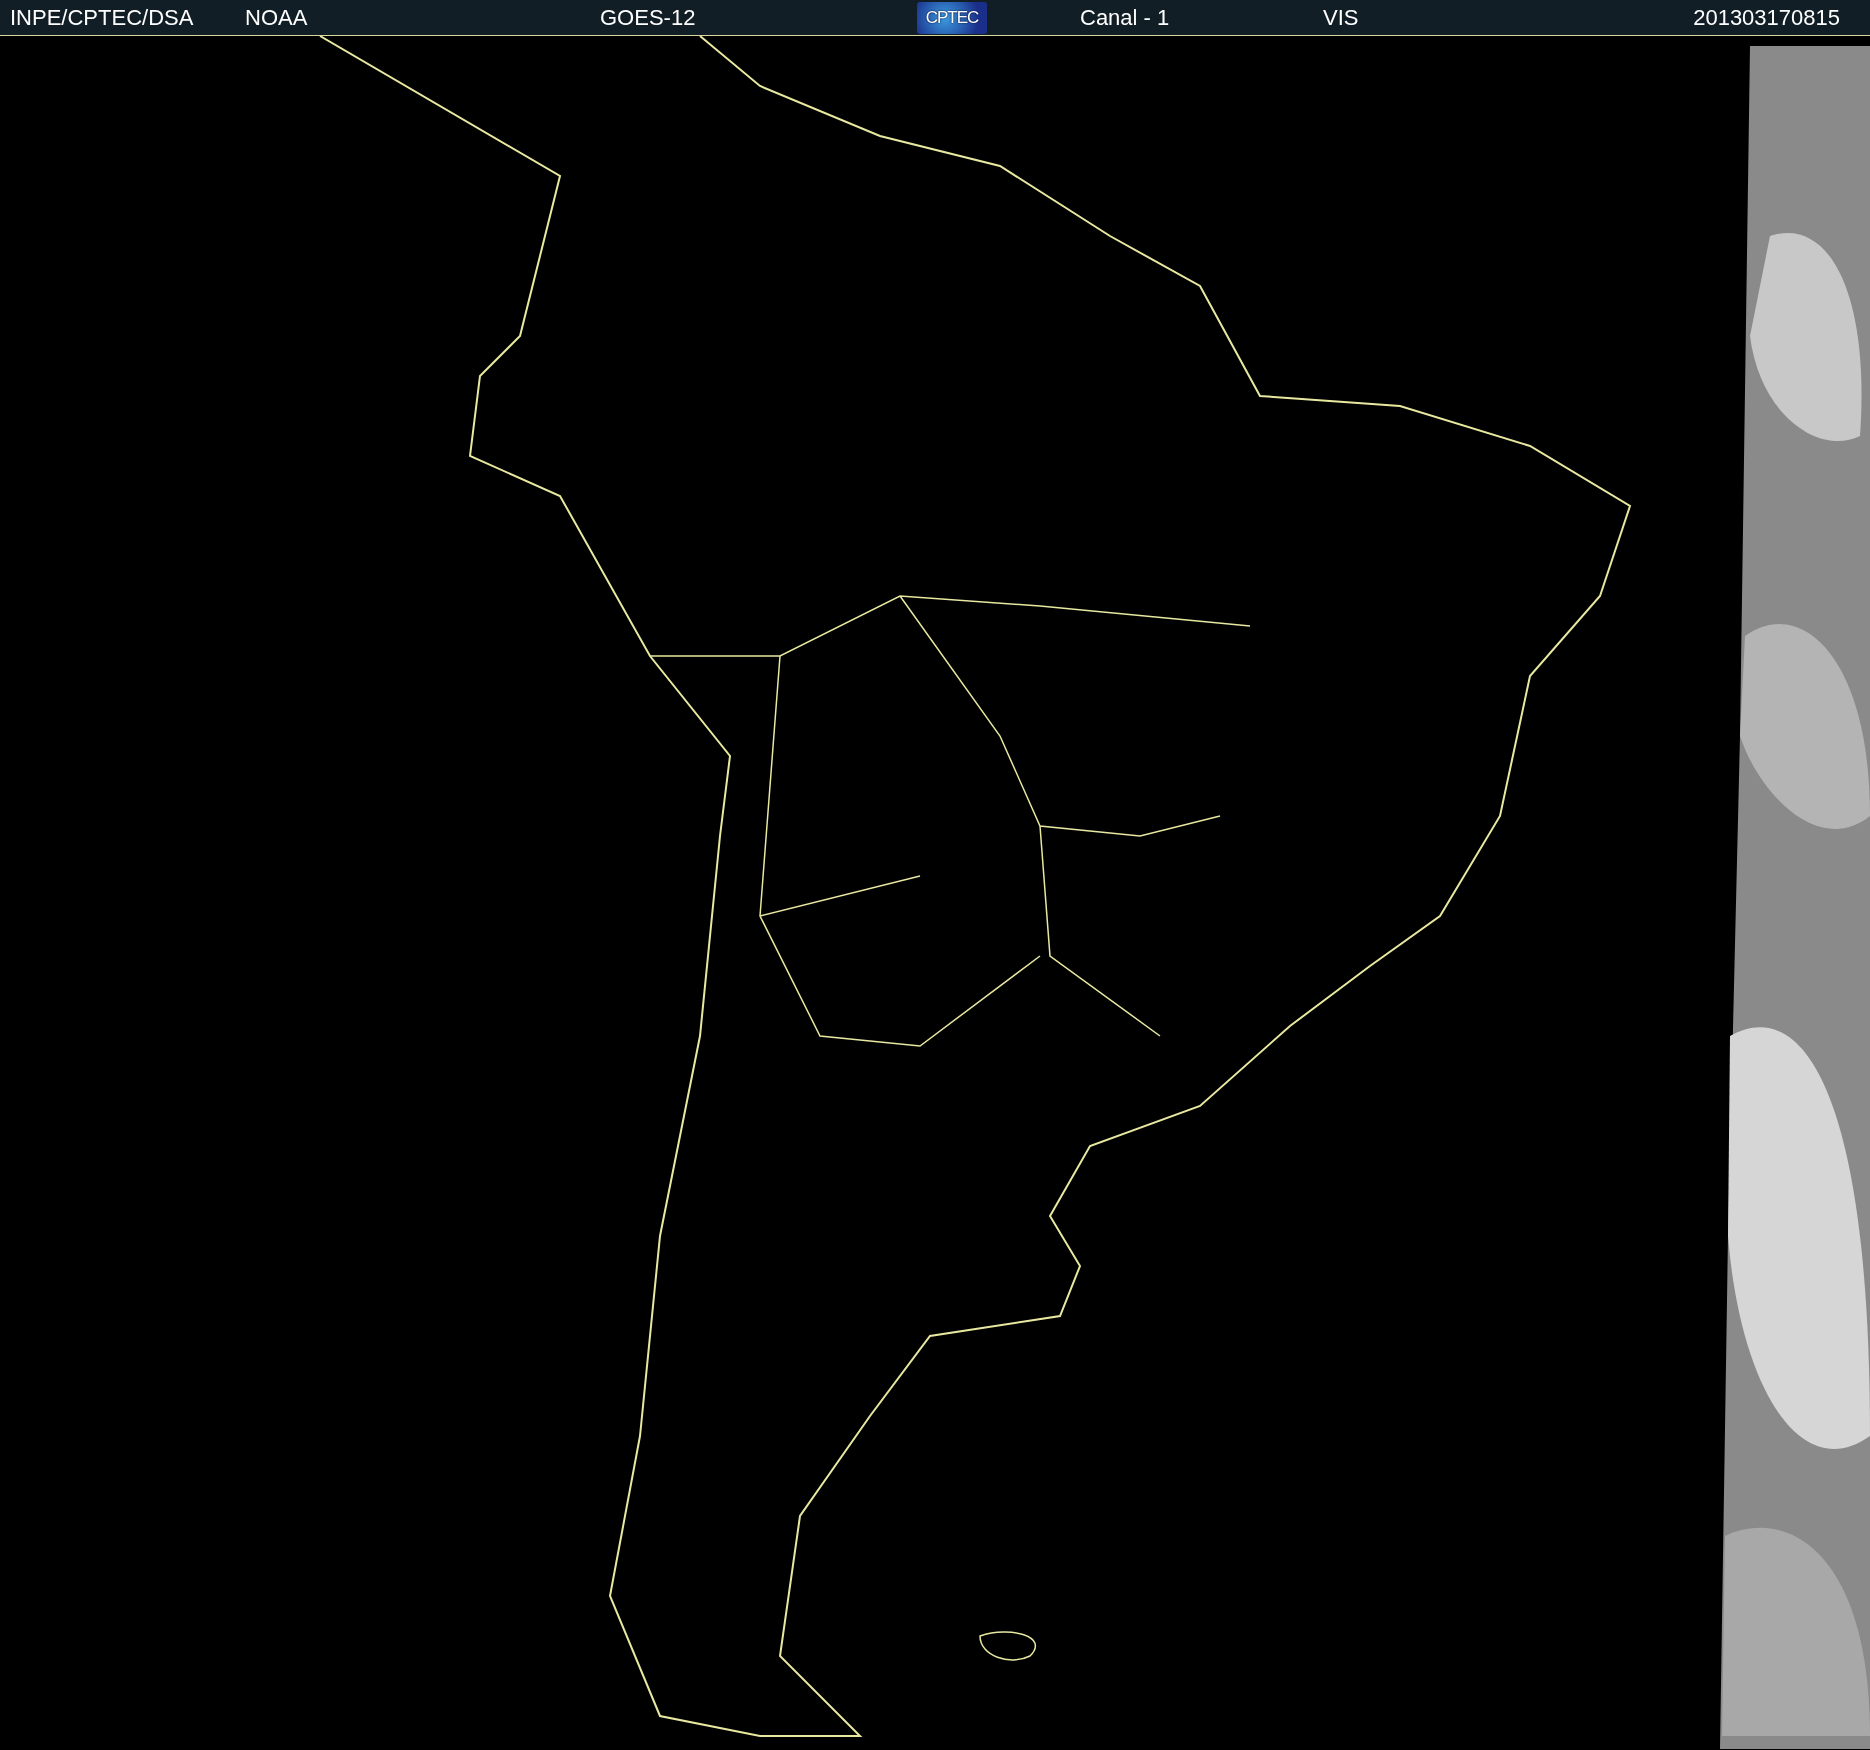 The width and height of the screenshot is (1870, 1750). I want to click on satellite-label: GOES-12, so click(648, 18).